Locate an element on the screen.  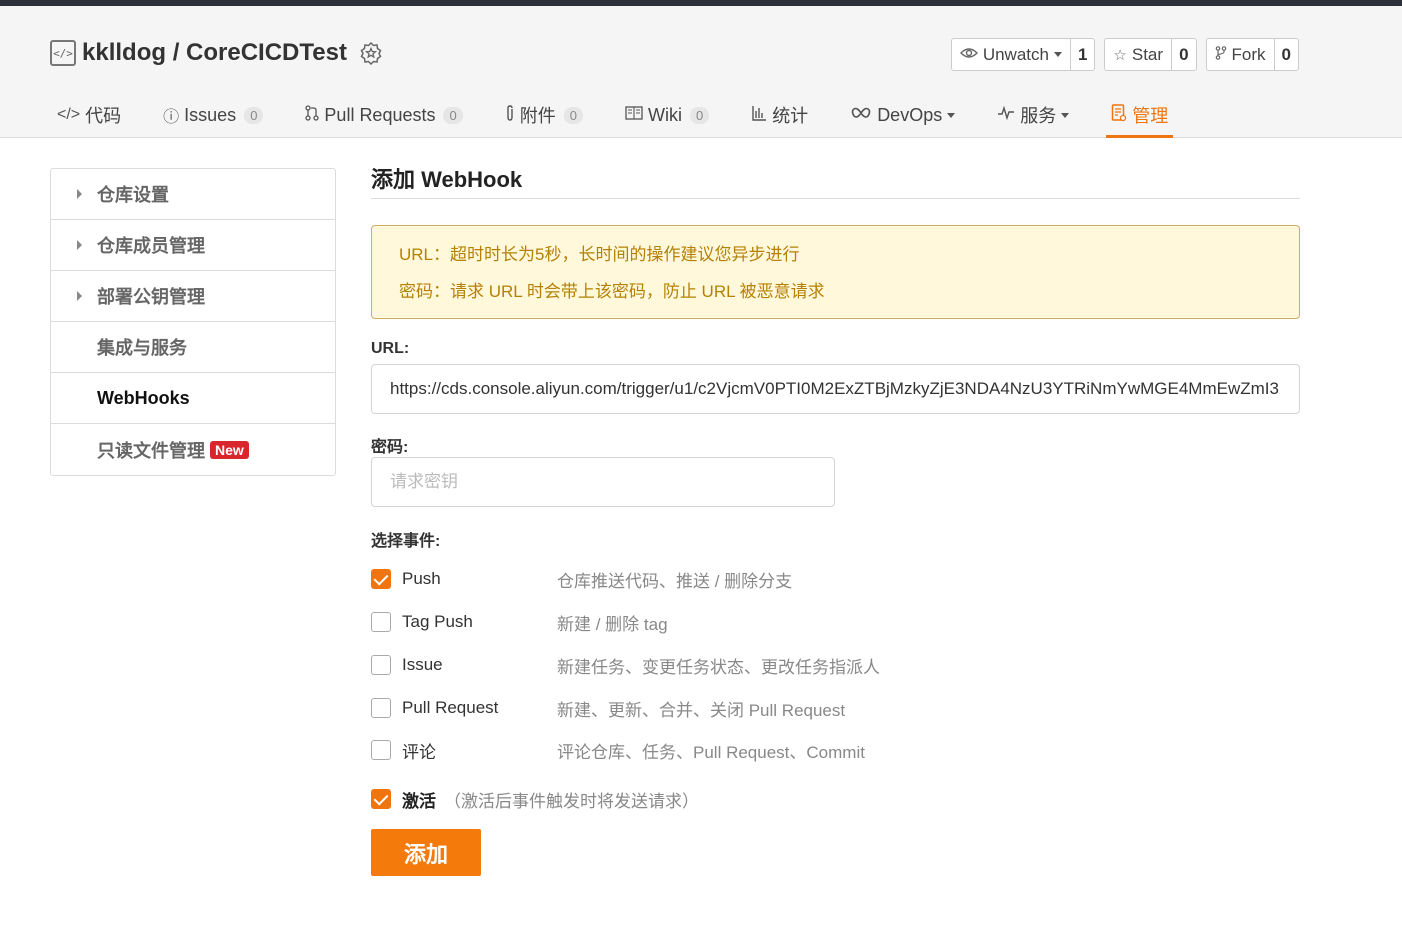
repo-owner: kklldog is located at coordinates (124, 52).